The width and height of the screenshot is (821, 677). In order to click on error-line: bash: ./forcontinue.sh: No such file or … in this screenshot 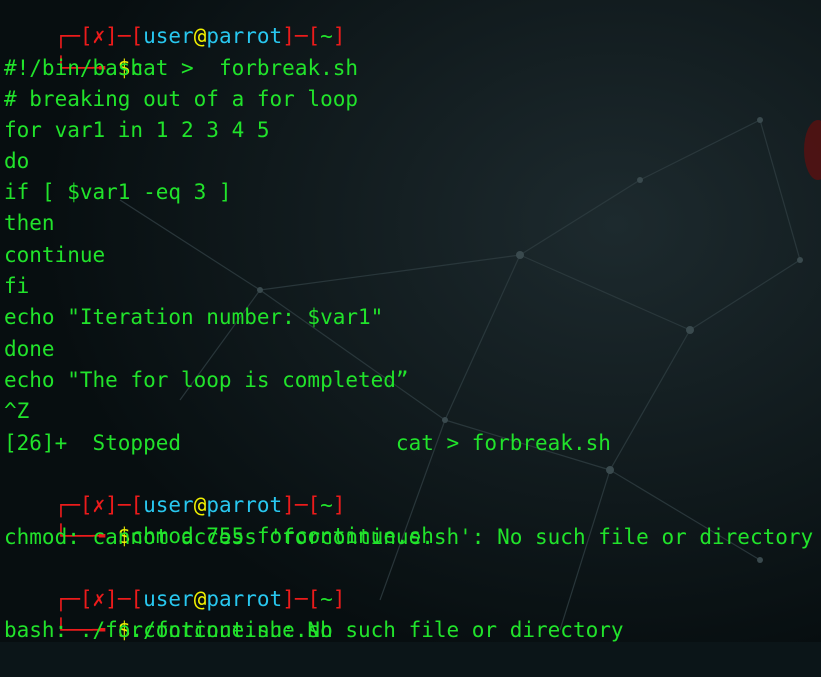, I will do `click(314, 630)`.